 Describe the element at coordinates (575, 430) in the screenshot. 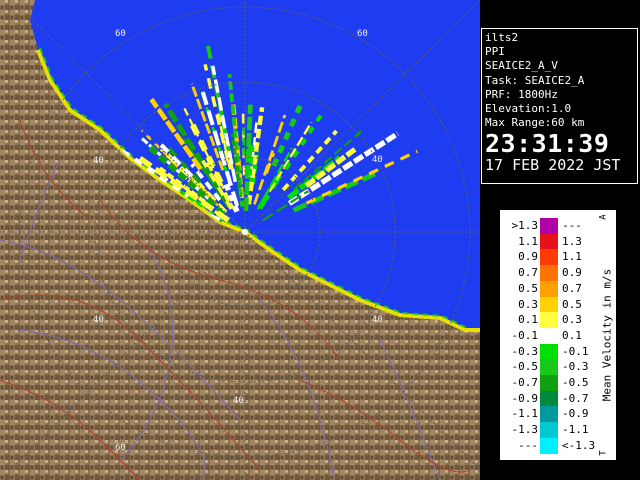

I see `legend-high-value: -1.1` at that location.